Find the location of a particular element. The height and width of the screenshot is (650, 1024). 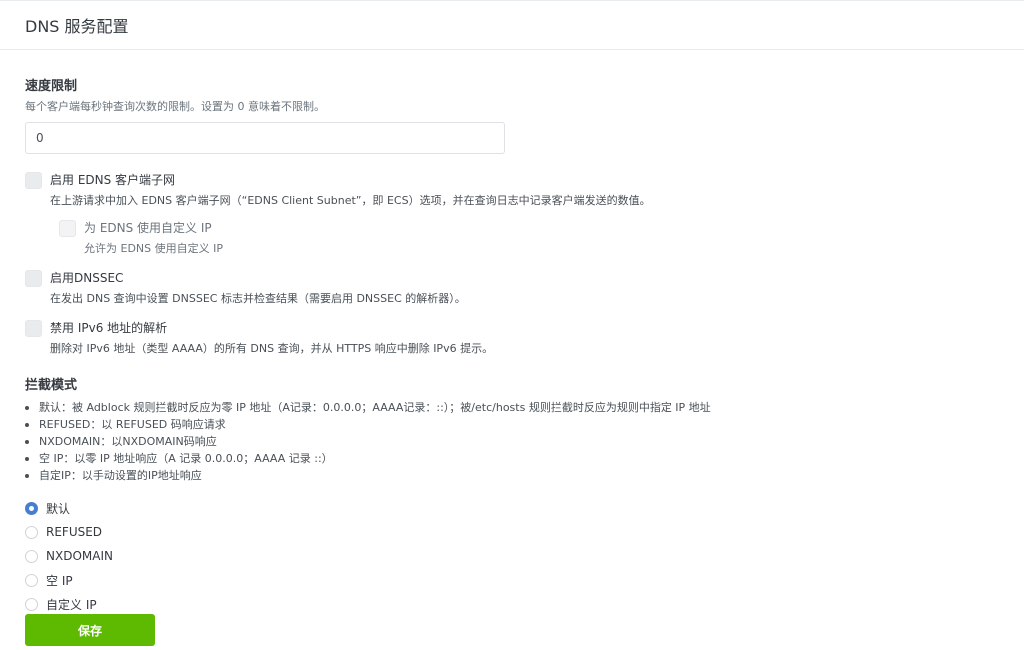

mode-desc-text: 空 IP：以零 IP 地址响应（A 记录 0.0.0.0；AAAA 记录 ::） is located at coordinates (186, 458).